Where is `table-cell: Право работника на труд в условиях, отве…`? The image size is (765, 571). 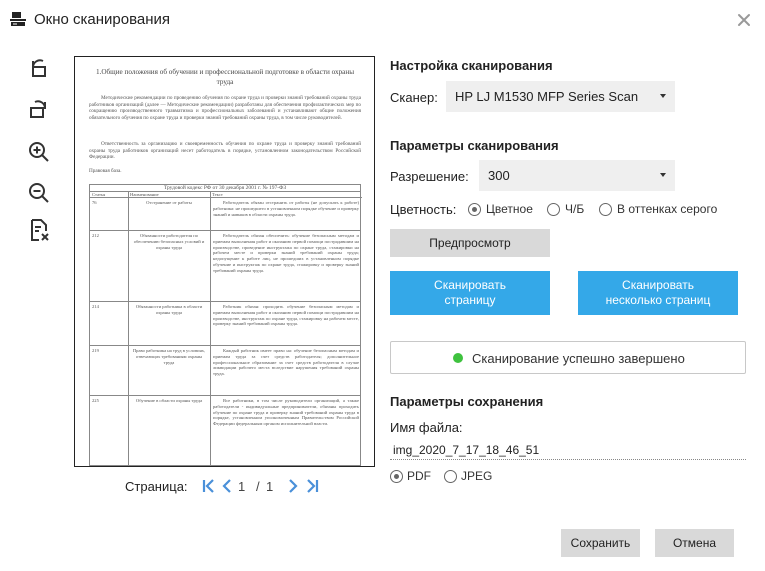 table-cell: Право работника на труд в условиях, отве… is located at coordinates (169, 356).